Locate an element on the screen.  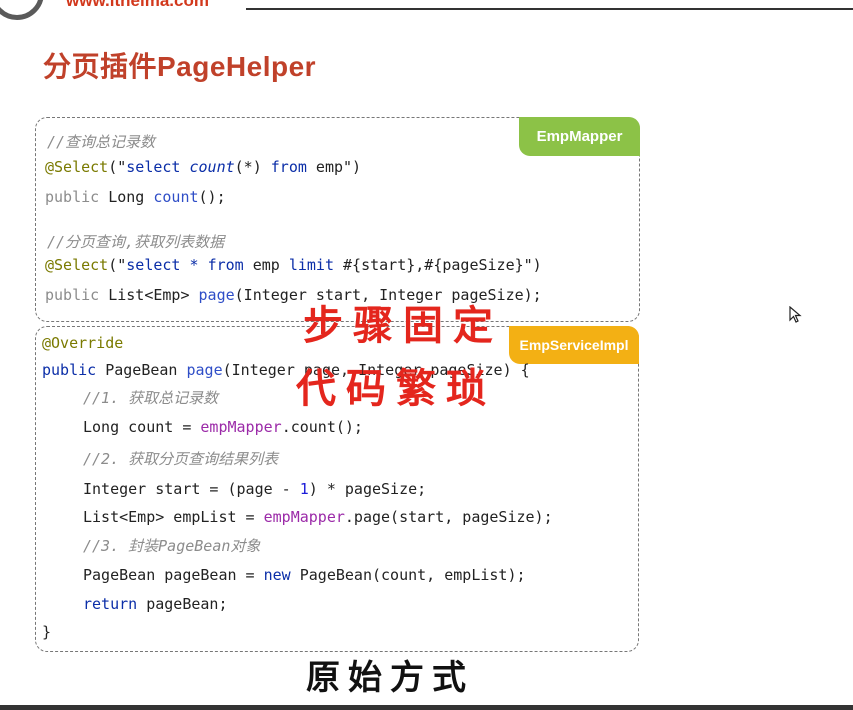
page-title: 分页插件PageHelper is located at coordinates (180, 66).